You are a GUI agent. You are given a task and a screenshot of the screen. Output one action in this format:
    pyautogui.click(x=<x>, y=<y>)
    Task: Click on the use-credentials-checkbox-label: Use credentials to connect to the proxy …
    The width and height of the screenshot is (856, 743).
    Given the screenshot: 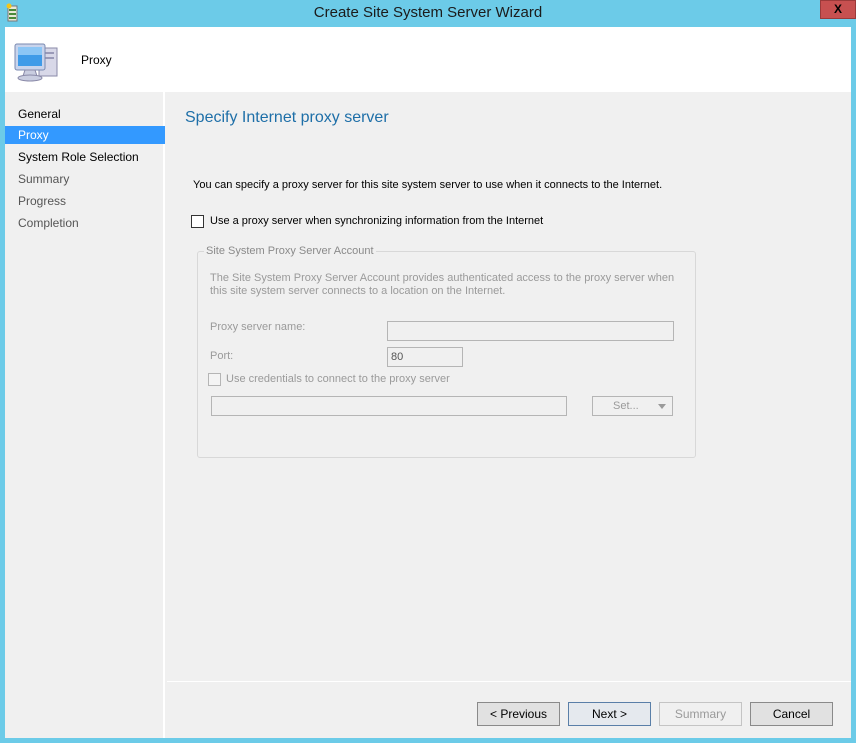 What is the action you would take?
    pyautogui.click(x=338, y=379)
    